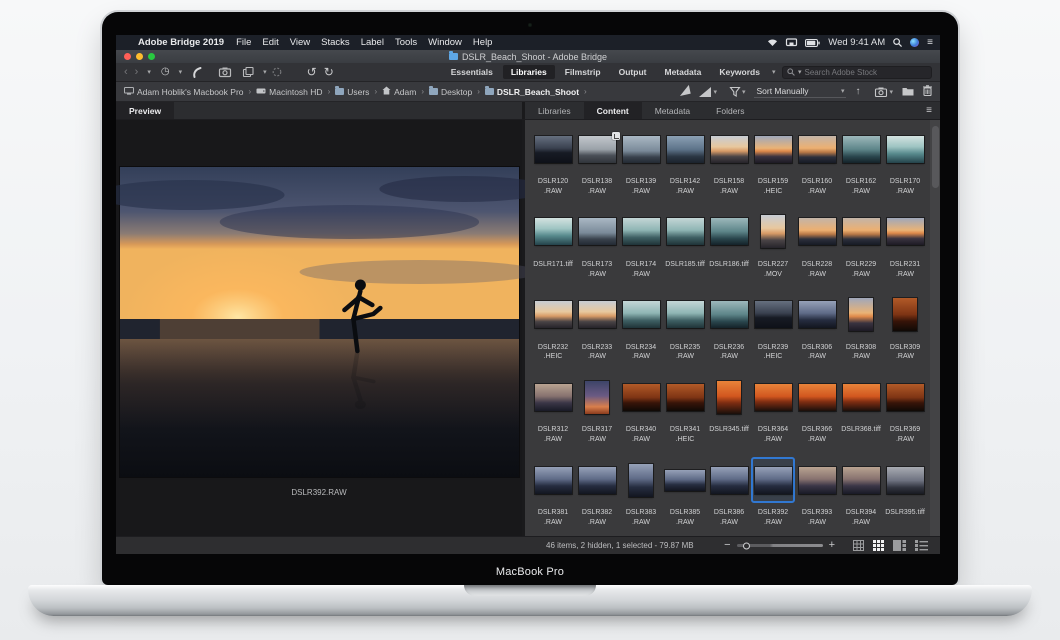  I want to click on view-grid-lock-icon, so click(858, 545).